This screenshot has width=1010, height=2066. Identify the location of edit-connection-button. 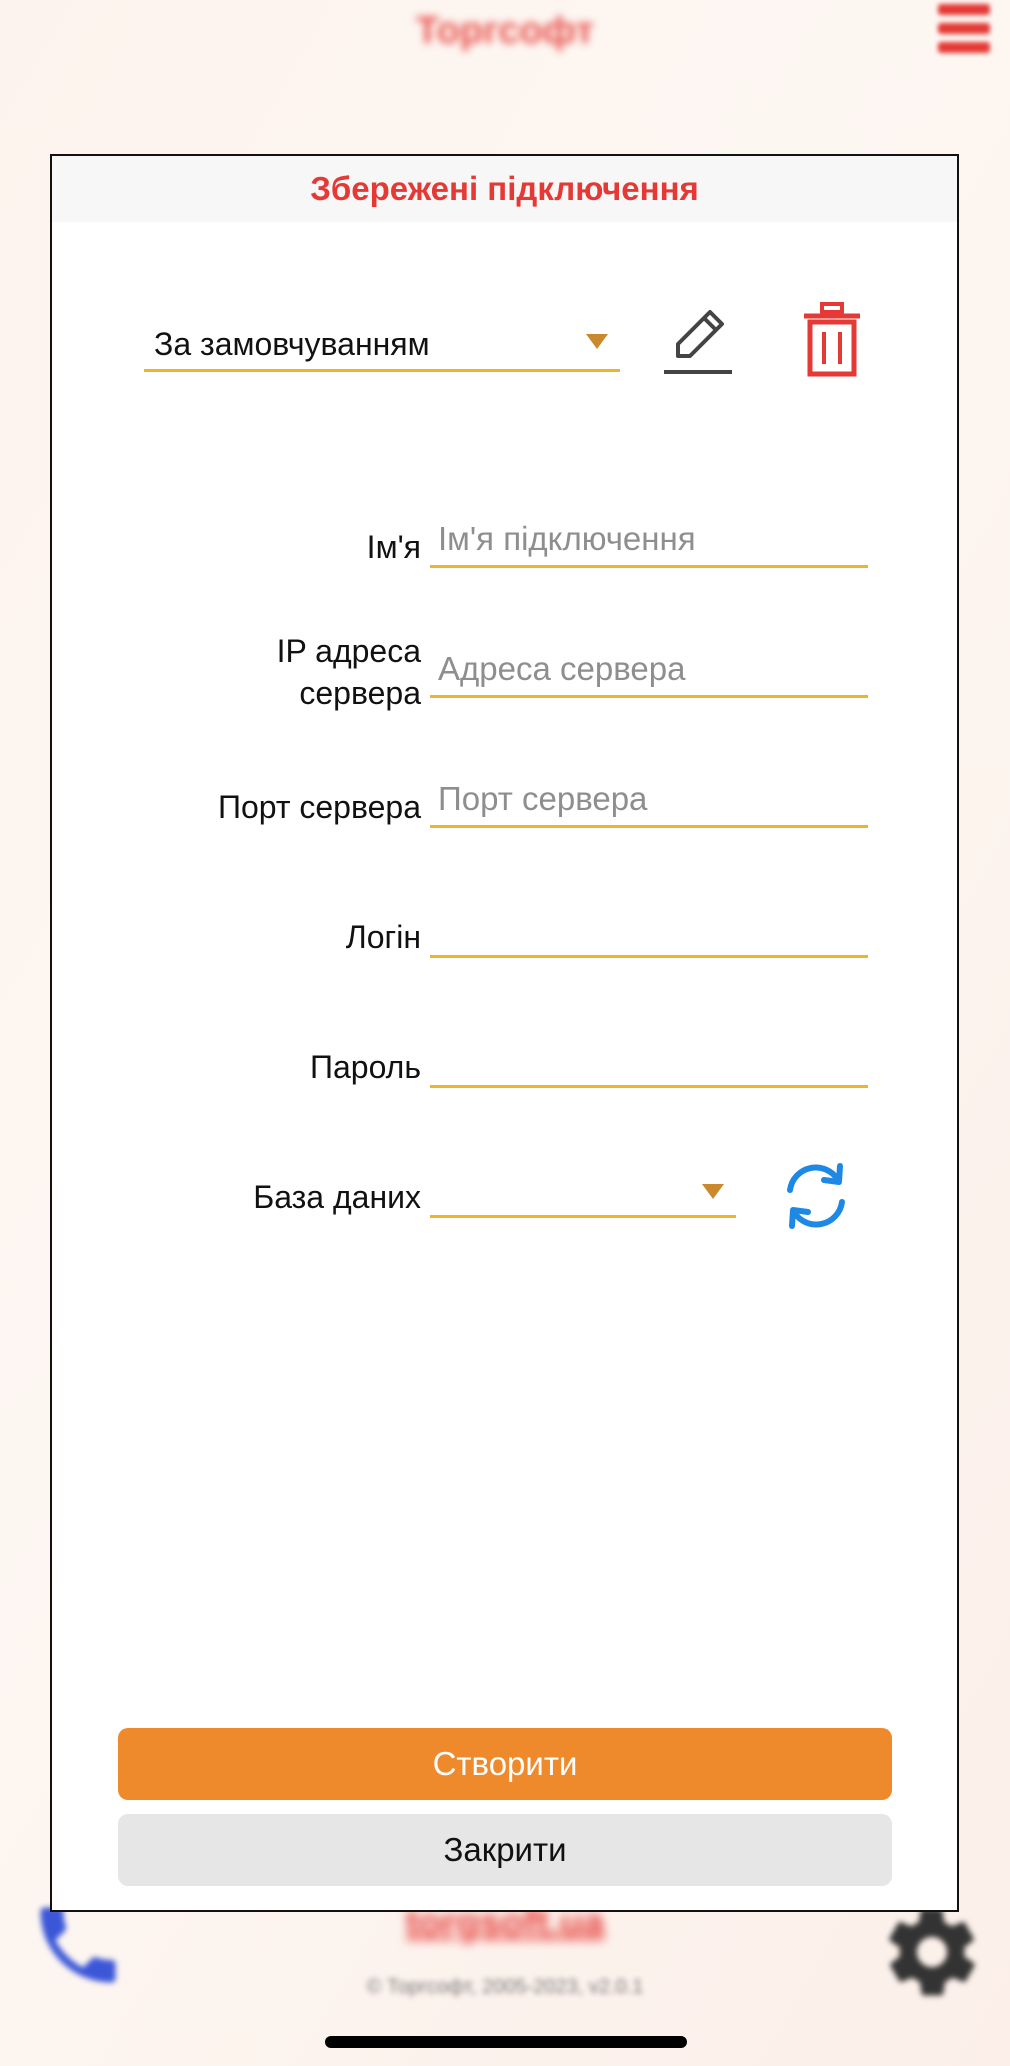
(703, 342).